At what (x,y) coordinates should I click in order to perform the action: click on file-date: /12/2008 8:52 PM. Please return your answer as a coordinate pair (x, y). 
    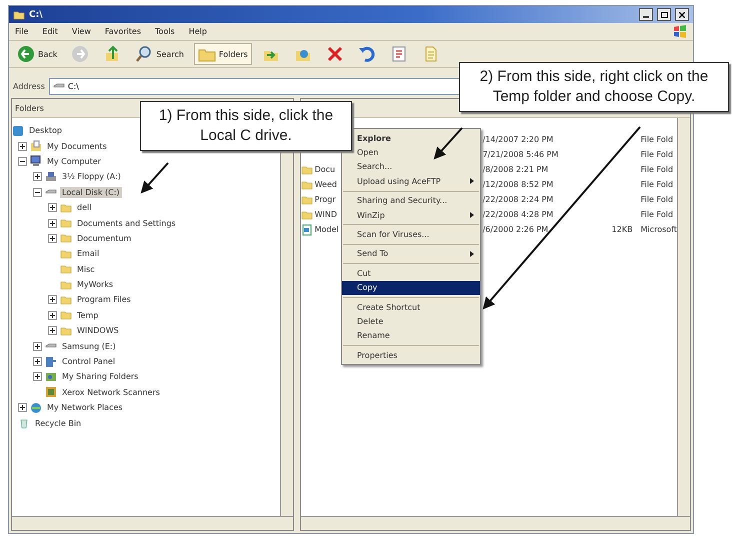
    Looking at the image, I should click on (518, 184).